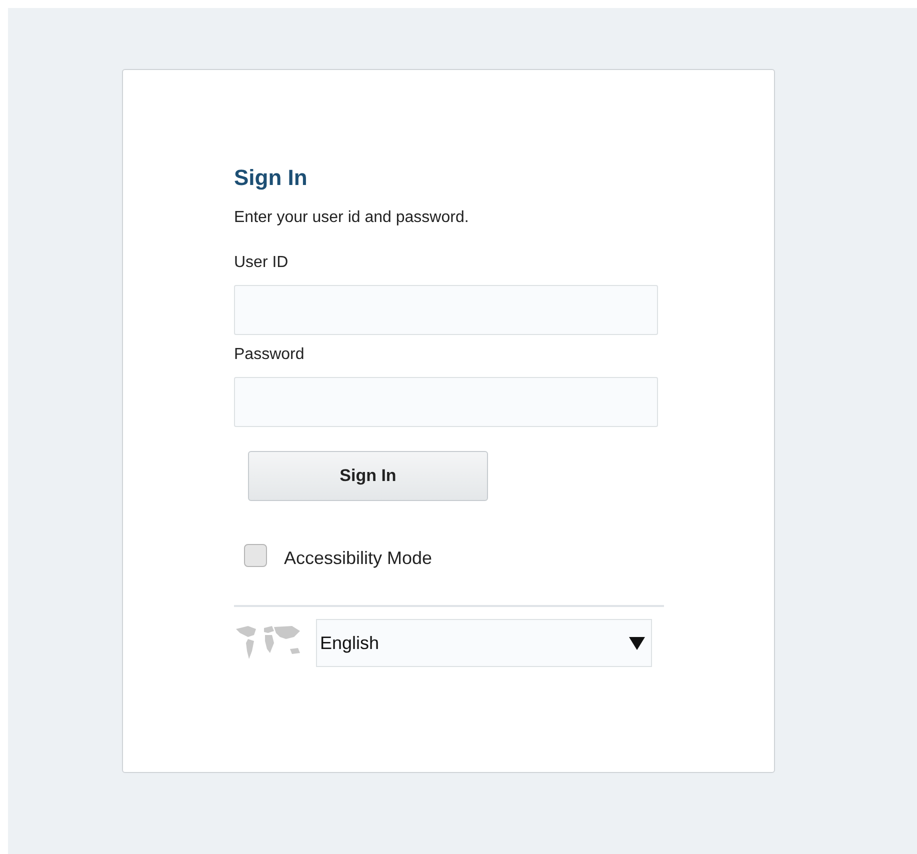 The image size is (917, 854). Describe the element at coordinates (271, 178) in the screenshot. I see `sign-in-title: Sign In` at that location.